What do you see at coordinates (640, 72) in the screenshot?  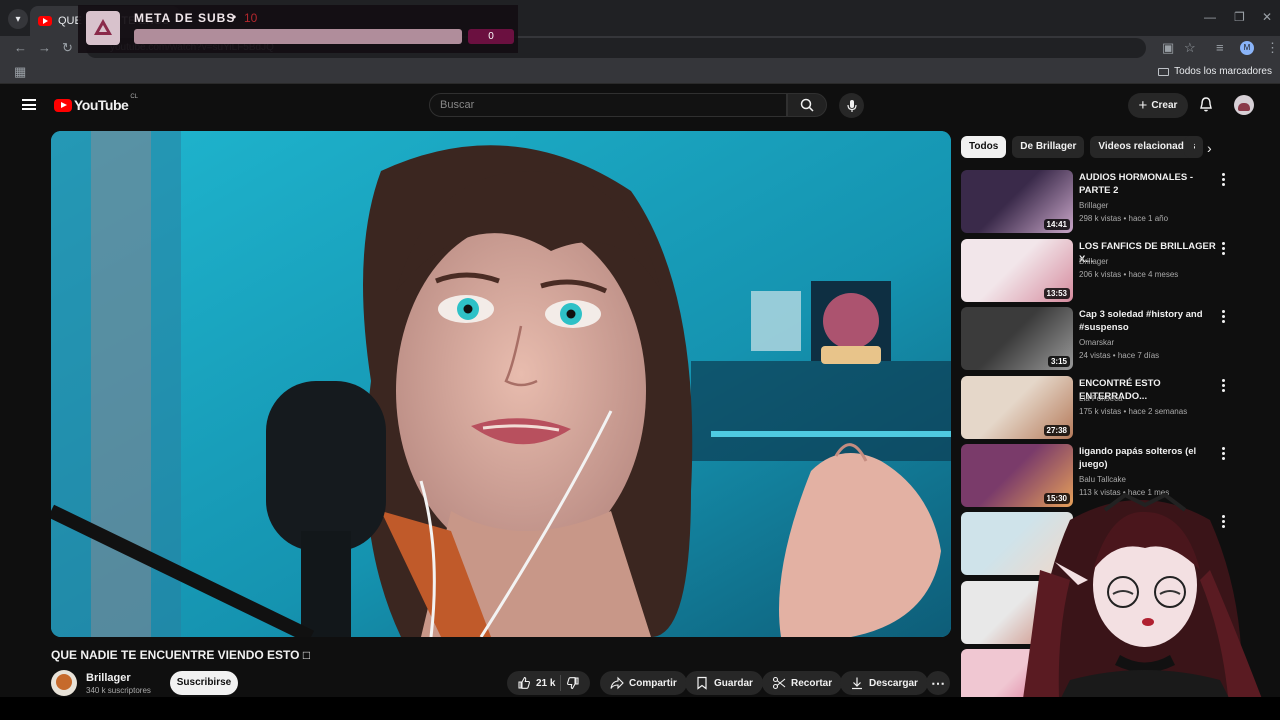 I see `bookmarks-bar: ▦ Todos los marcadores` at bounding box center [640, 72].